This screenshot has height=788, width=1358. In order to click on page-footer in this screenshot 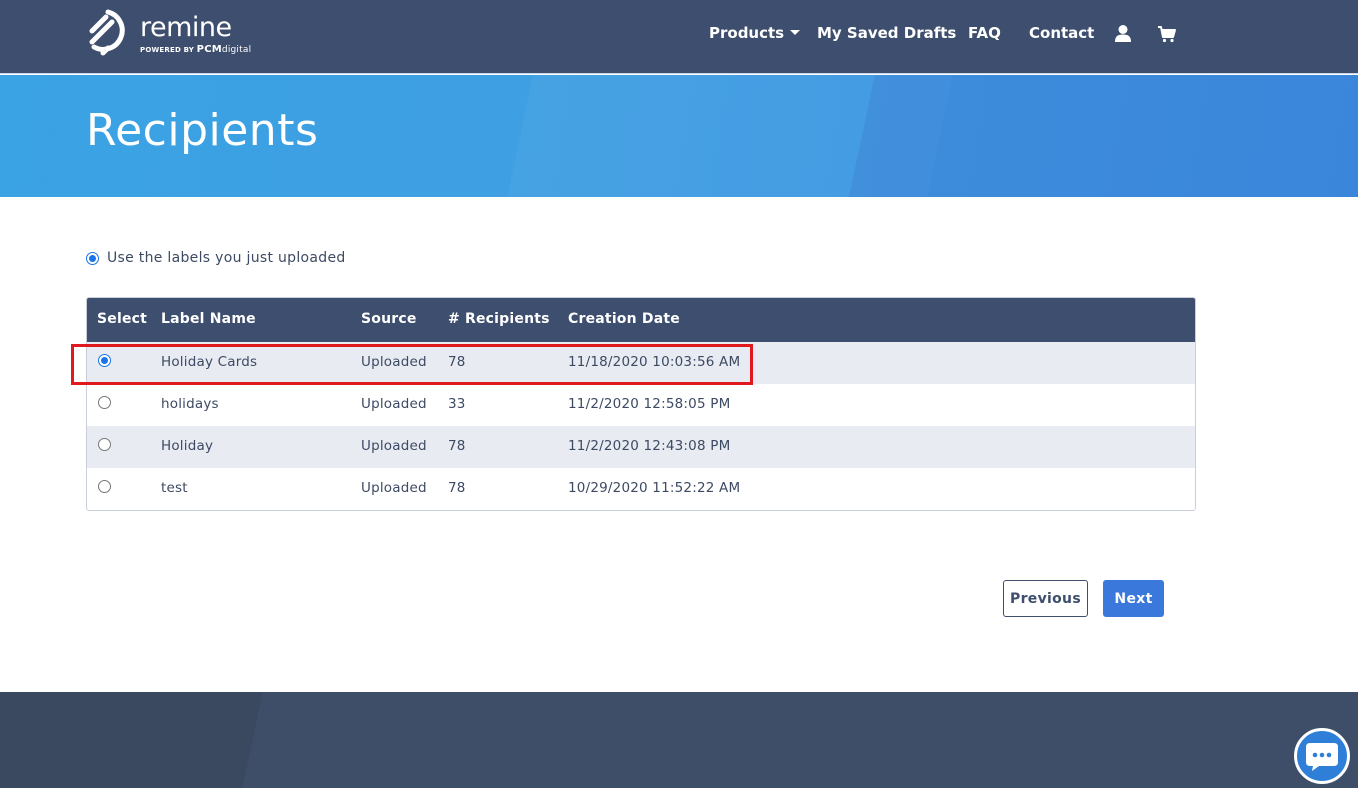, I will do `click(679, 740)`.